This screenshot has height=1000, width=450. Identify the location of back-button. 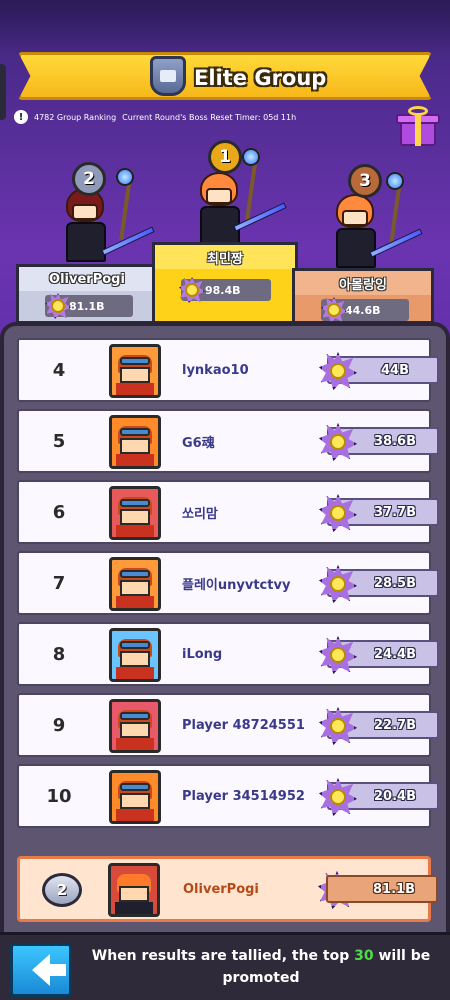
(41, 970).